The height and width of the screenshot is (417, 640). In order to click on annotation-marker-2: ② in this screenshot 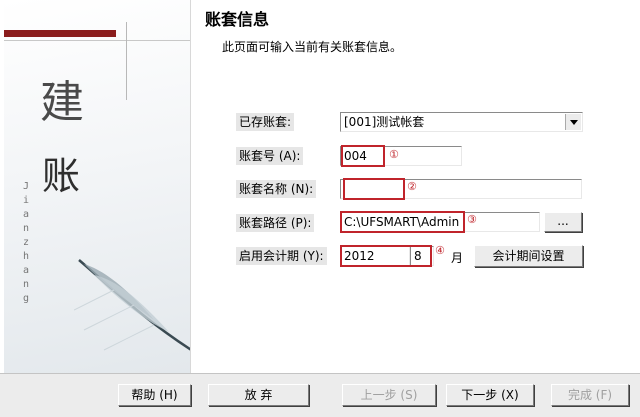, I will do `click(412, 186)`.